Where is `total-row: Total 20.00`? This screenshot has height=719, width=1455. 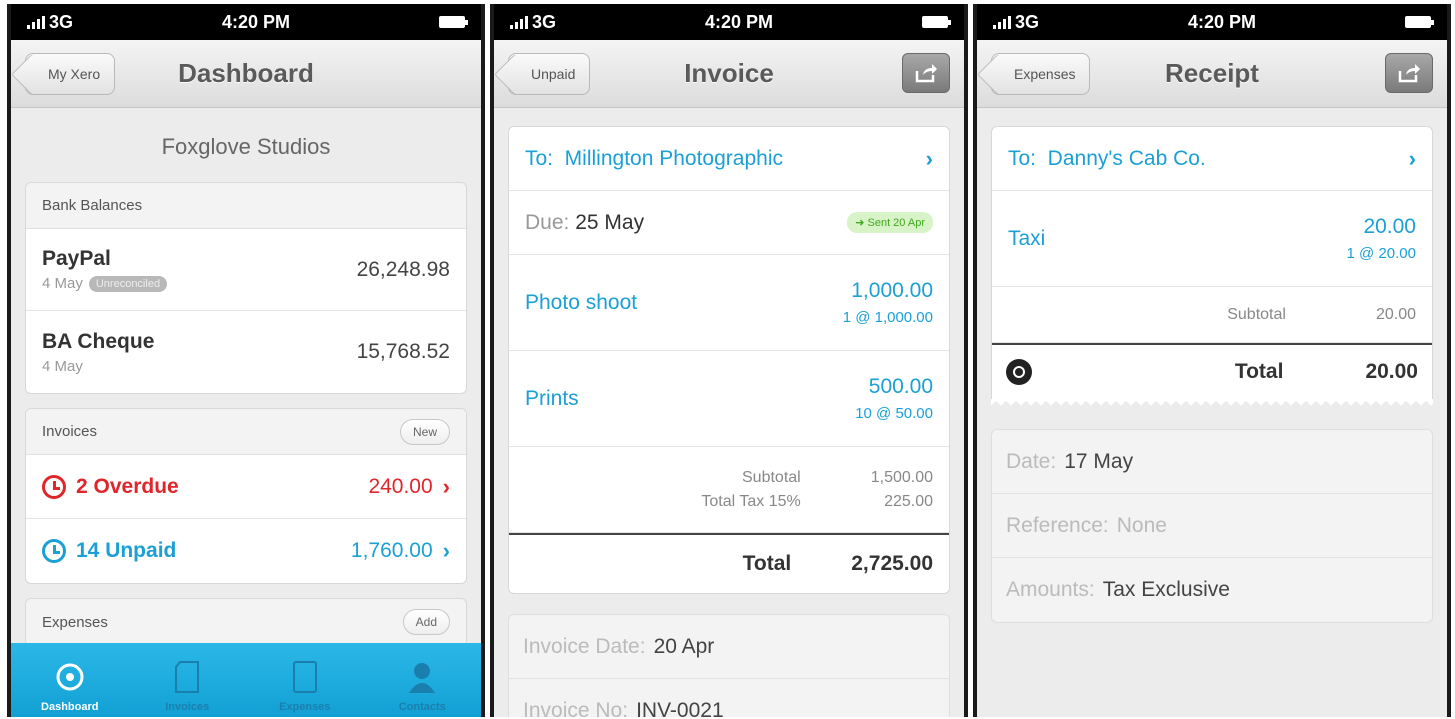
total-row: Total 20.00 is located at coordinates (1212, 371).